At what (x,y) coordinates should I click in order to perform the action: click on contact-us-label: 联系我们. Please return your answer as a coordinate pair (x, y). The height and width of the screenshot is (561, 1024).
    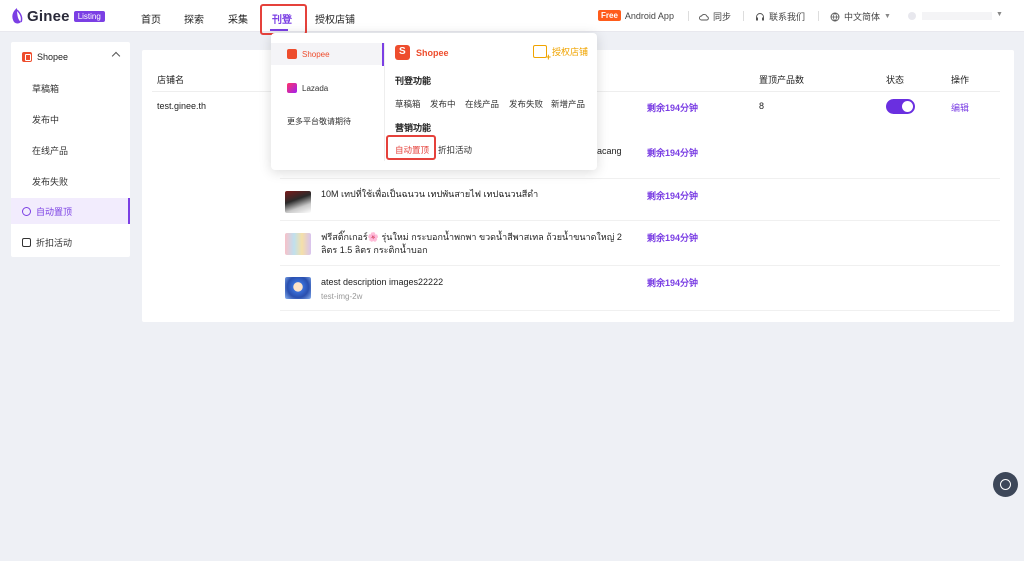
    Looking at the image, I should click on (787, 17).